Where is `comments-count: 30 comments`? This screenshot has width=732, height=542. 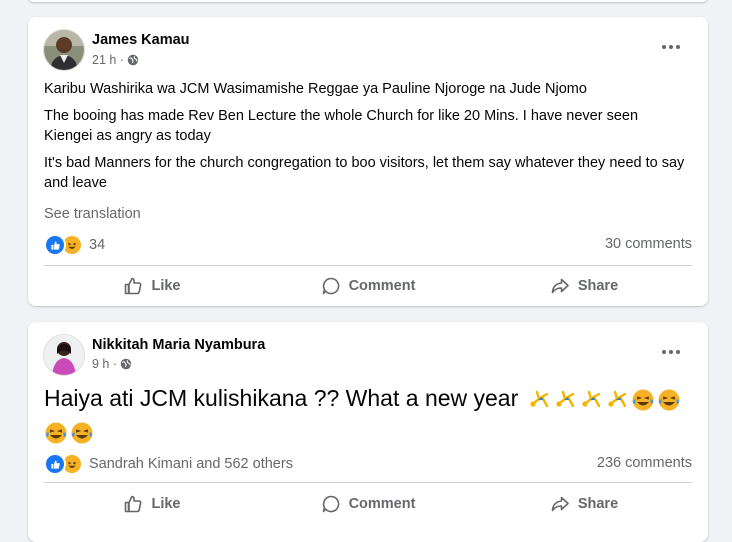
comments-count: 30 comments is located at coordinates (648, 244).